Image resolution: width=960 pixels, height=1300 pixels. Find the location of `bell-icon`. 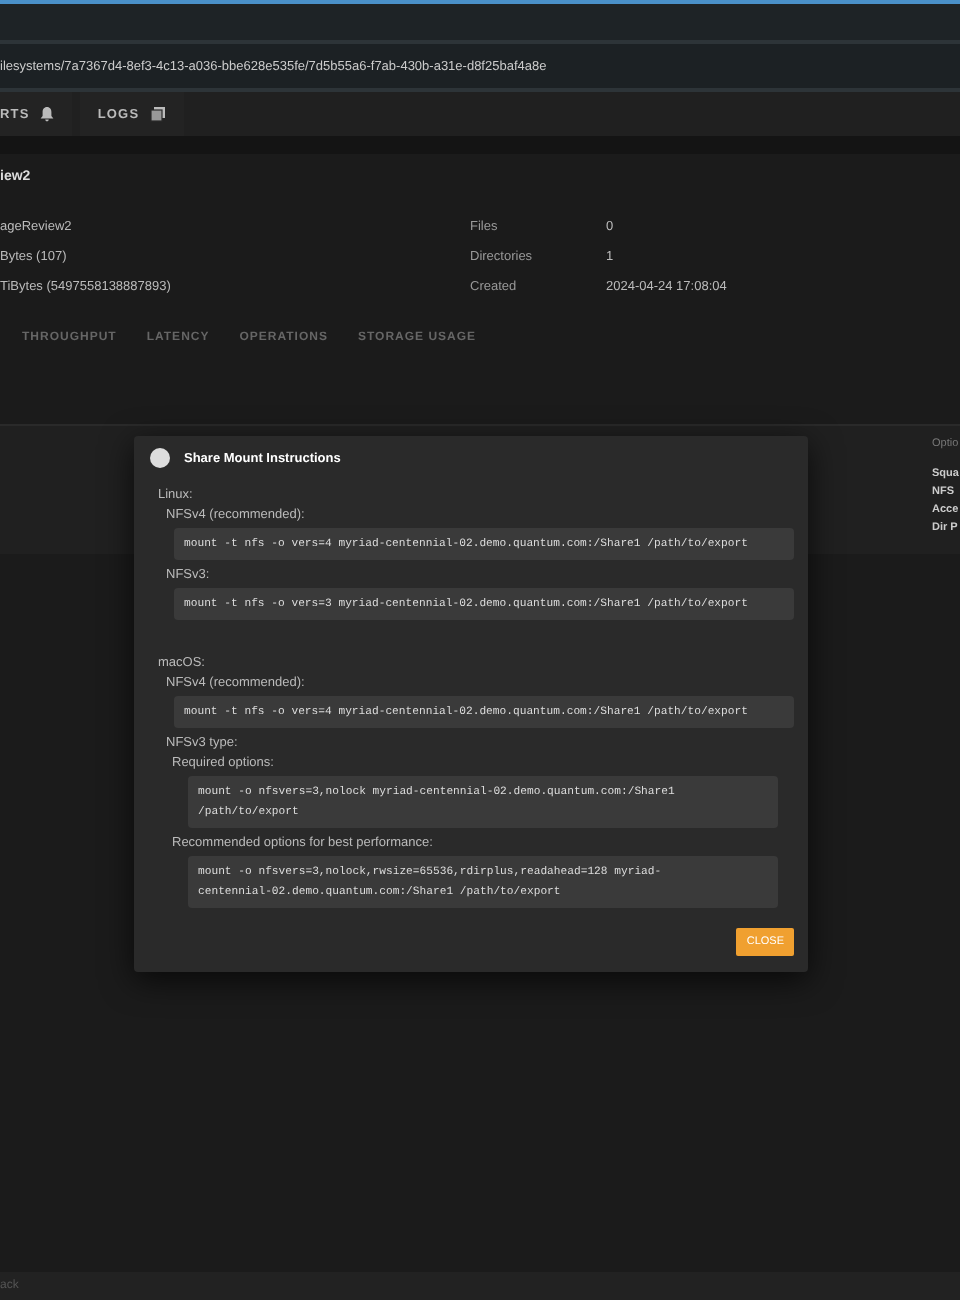

bell-icon is located at coordinates (46, 114).